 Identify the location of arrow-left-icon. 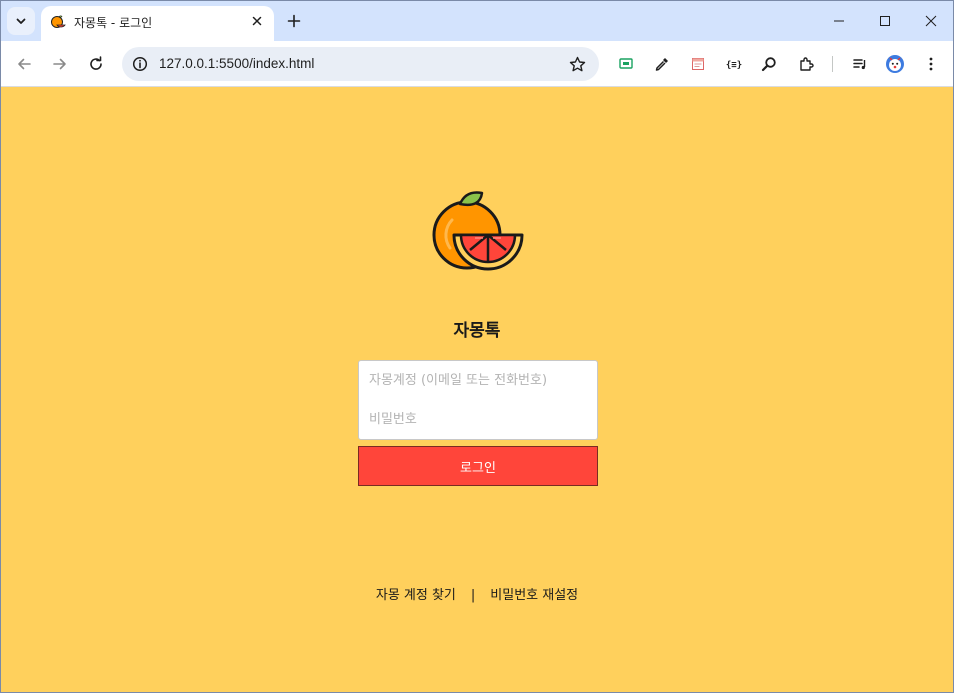
(24, 64).